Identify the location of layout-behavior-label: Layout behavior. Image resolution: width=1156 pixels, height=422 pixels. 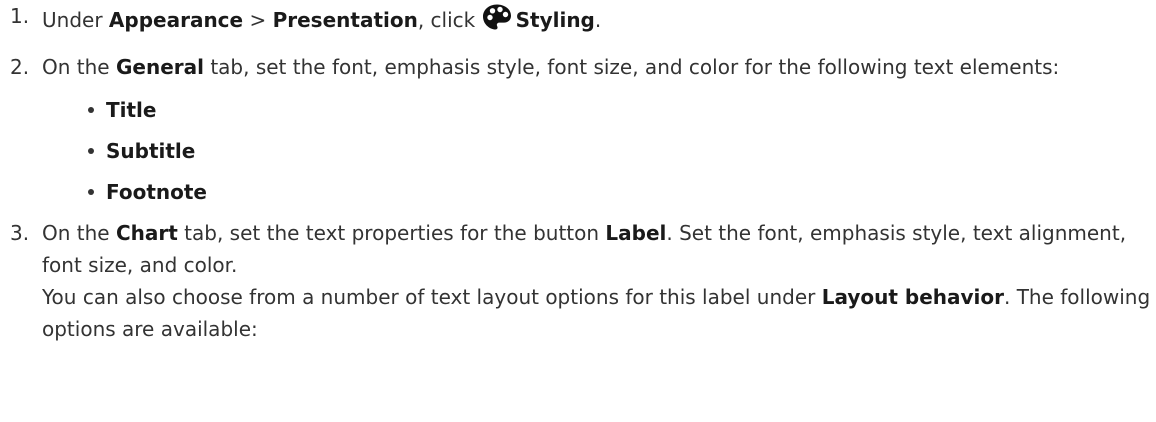
(912, 297).